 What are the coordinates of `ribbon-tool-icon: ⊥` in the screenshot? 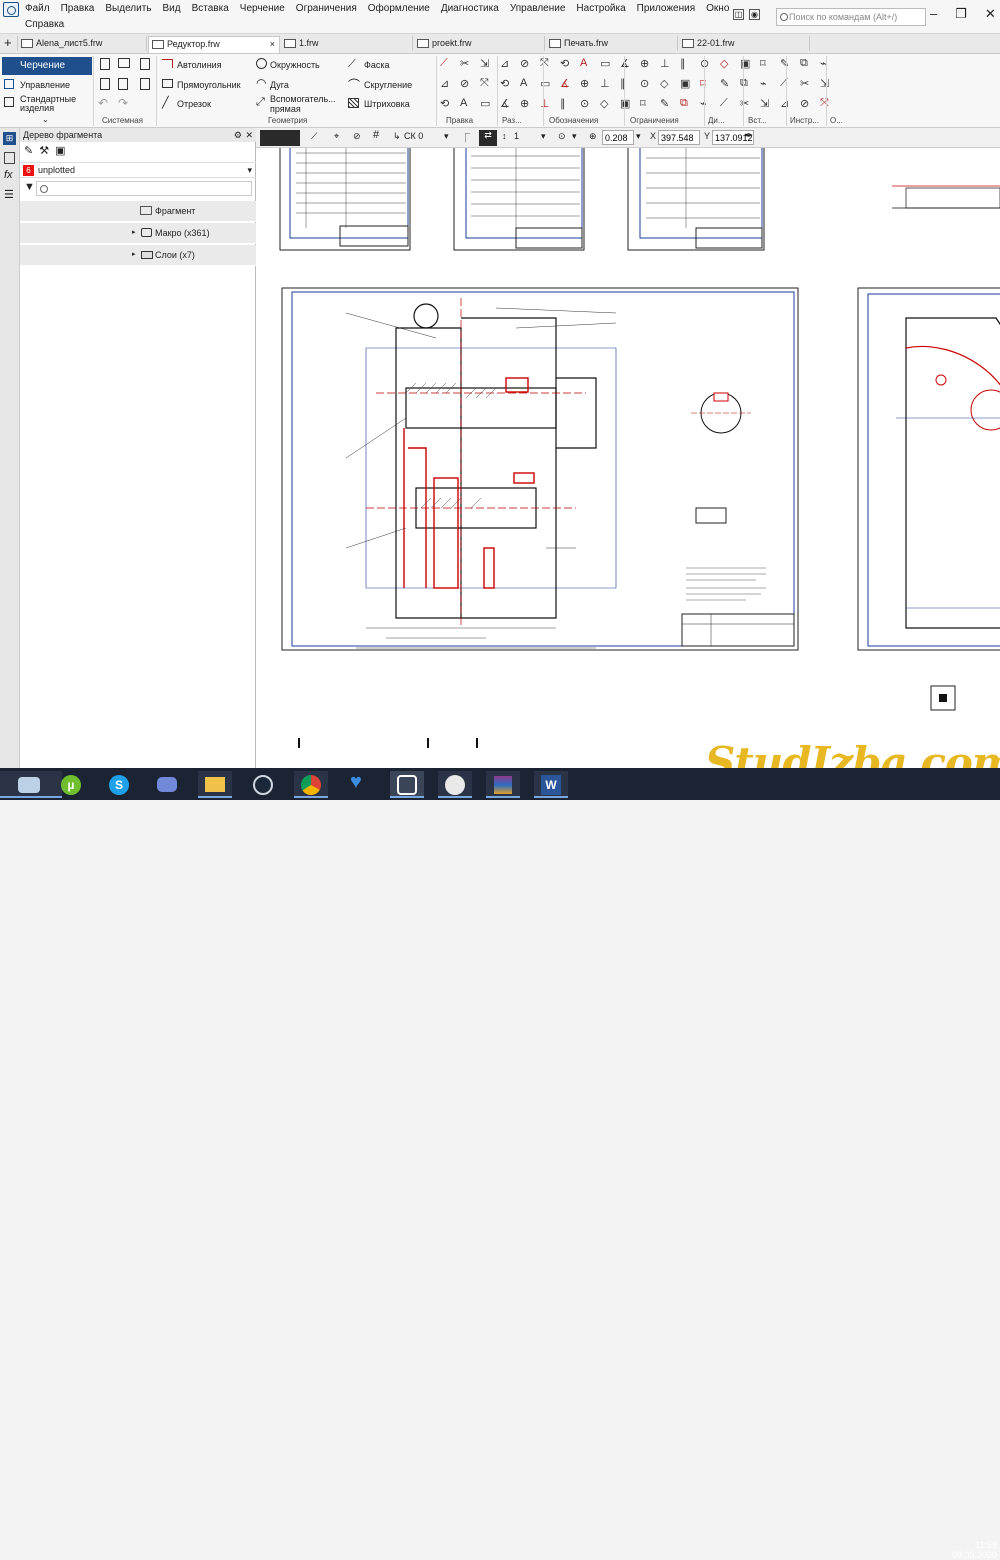 It's located at (545, 103).